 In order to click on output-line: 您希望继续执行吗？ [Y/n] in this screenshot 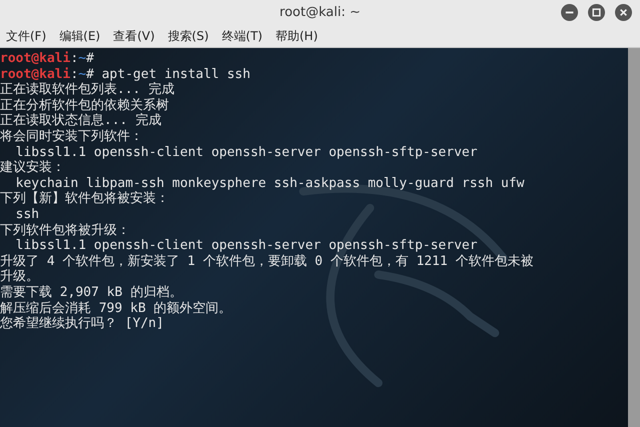, I will do `click(82, 324)`.